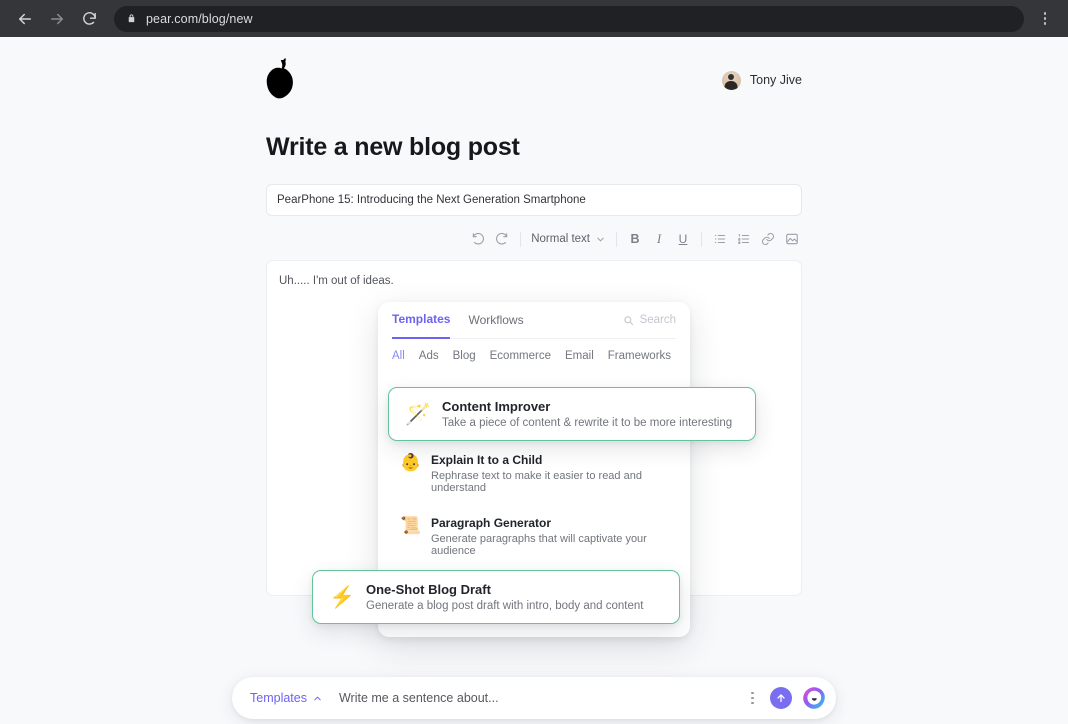  I want to click on lightning-bolt-icon: ⚡, so click(342, 597).